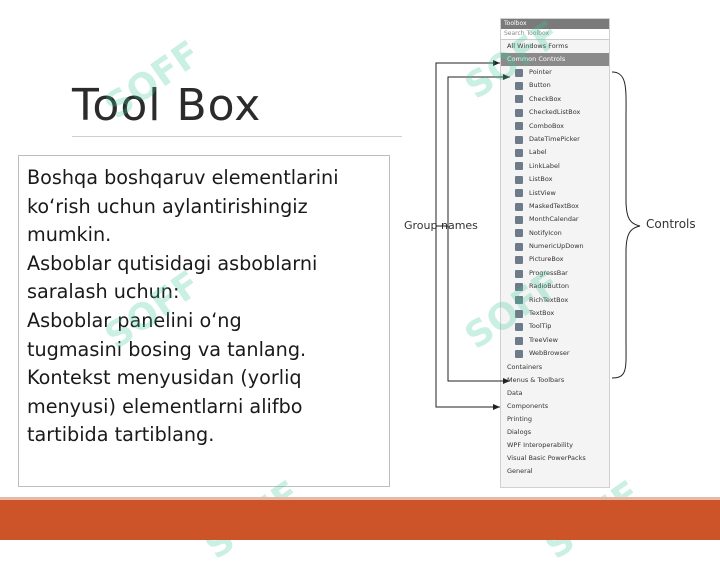 The image size is (720, 568). I want to click on controls-brace, so click(626, 225).